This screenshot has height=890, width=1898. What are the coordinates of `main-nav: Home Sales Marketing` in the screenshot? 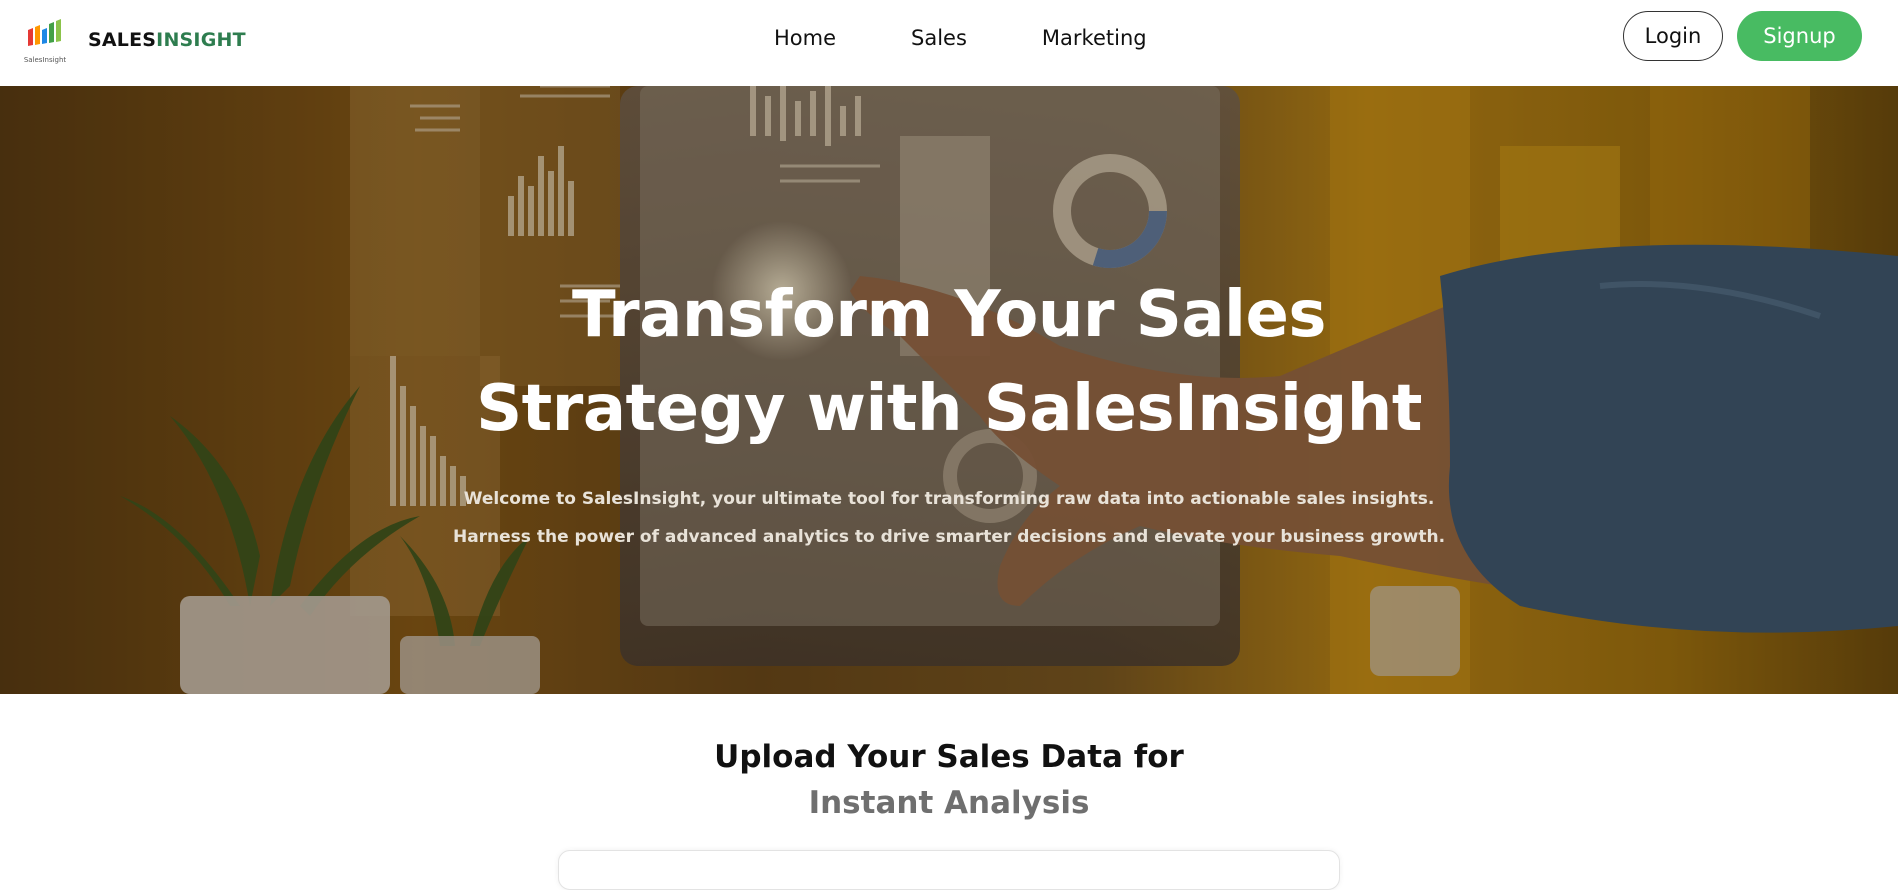 It's located at (960, 38).